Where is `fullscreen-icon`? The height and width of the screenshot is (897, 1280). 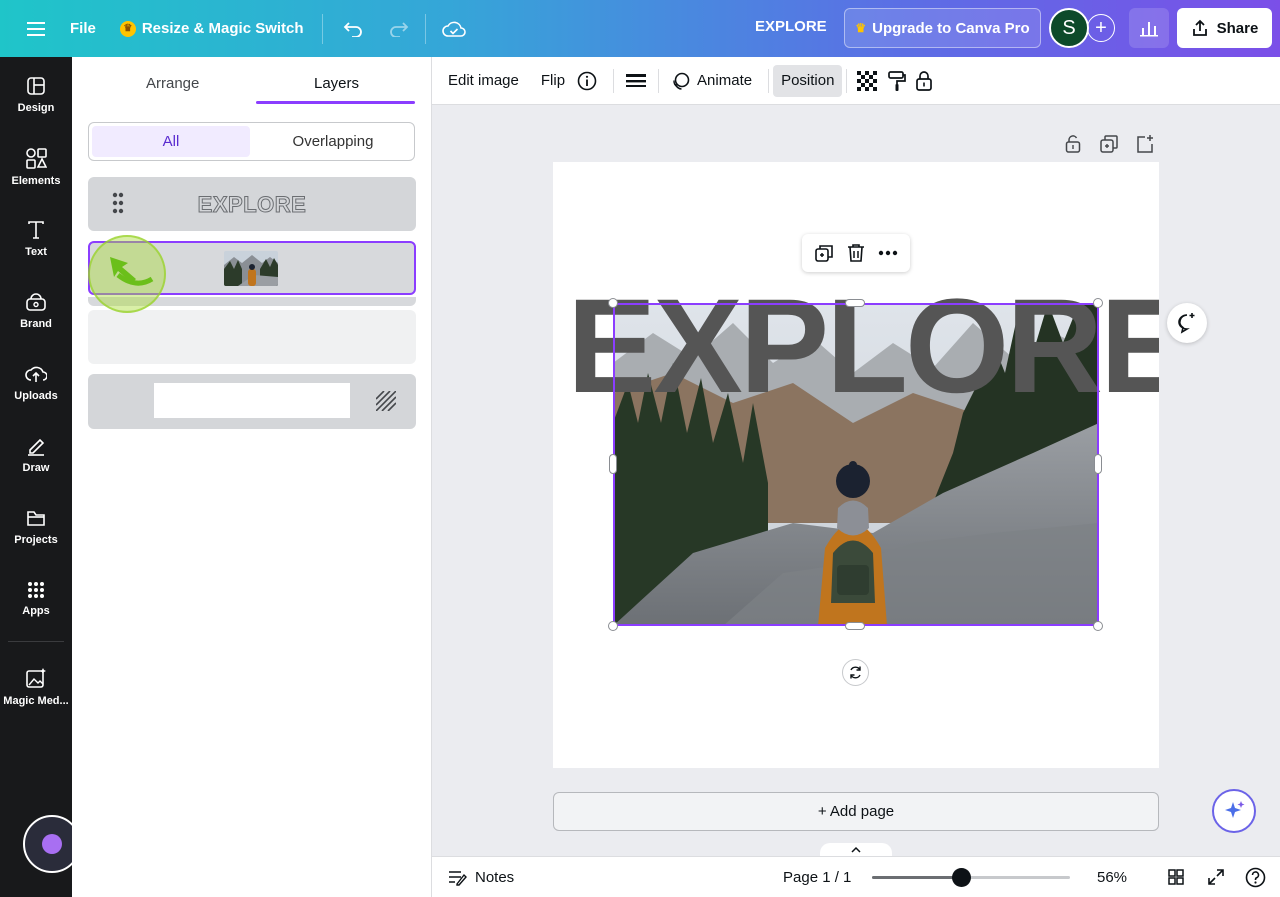
fullscreen-icon is located at coordinates (1216, 877).